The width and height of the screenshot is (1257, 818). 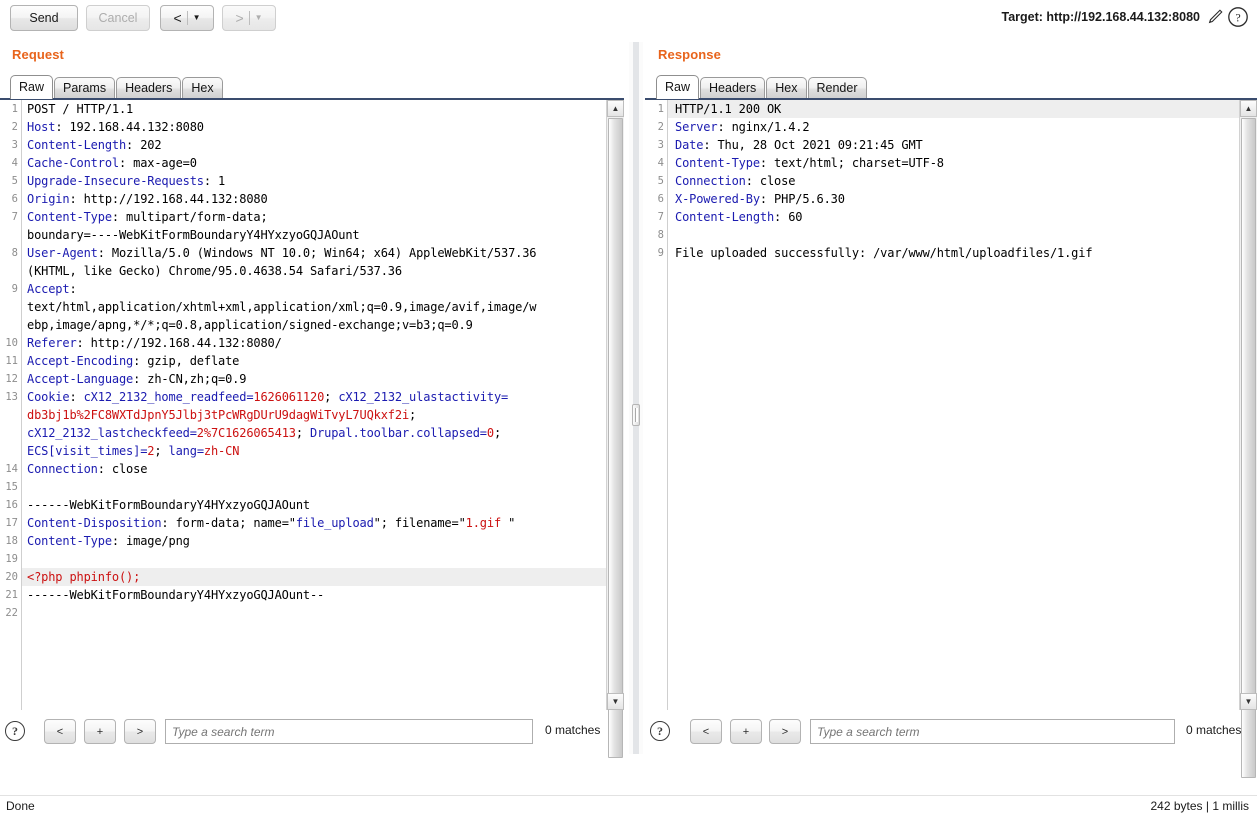 I want to click on code-token: cX12_2132_lastcheckfeed=, so click(x=112, y=433).